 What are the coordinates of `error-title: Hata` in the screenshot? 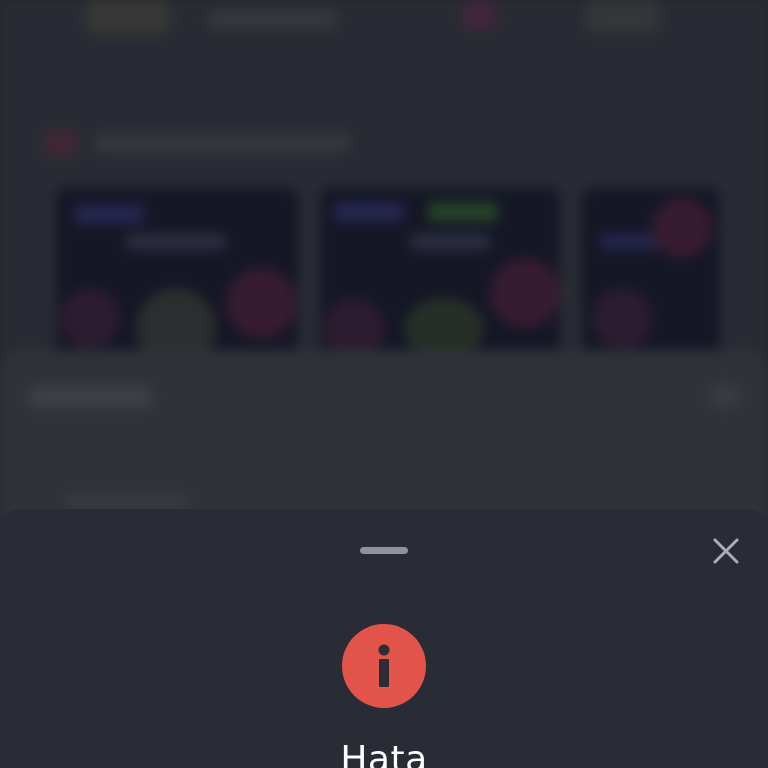 It's located at (384, 753).